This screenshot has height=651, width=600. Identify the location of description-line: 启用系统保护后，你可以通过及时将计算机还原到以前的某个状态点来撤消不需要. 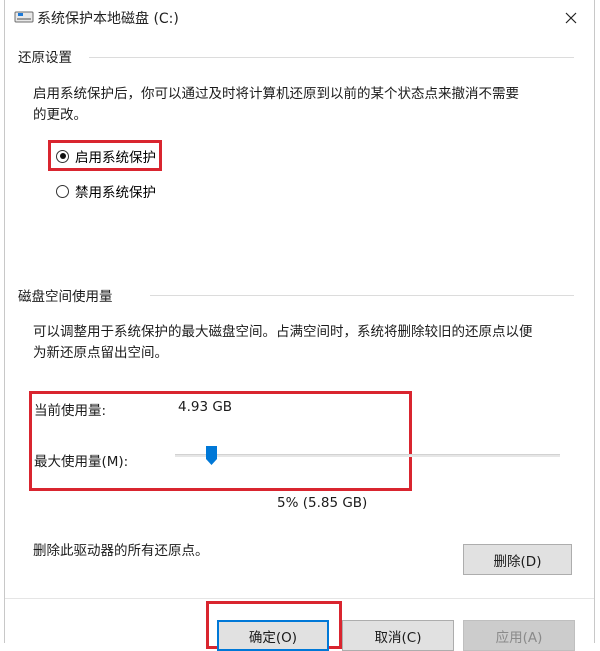
(276, 94).